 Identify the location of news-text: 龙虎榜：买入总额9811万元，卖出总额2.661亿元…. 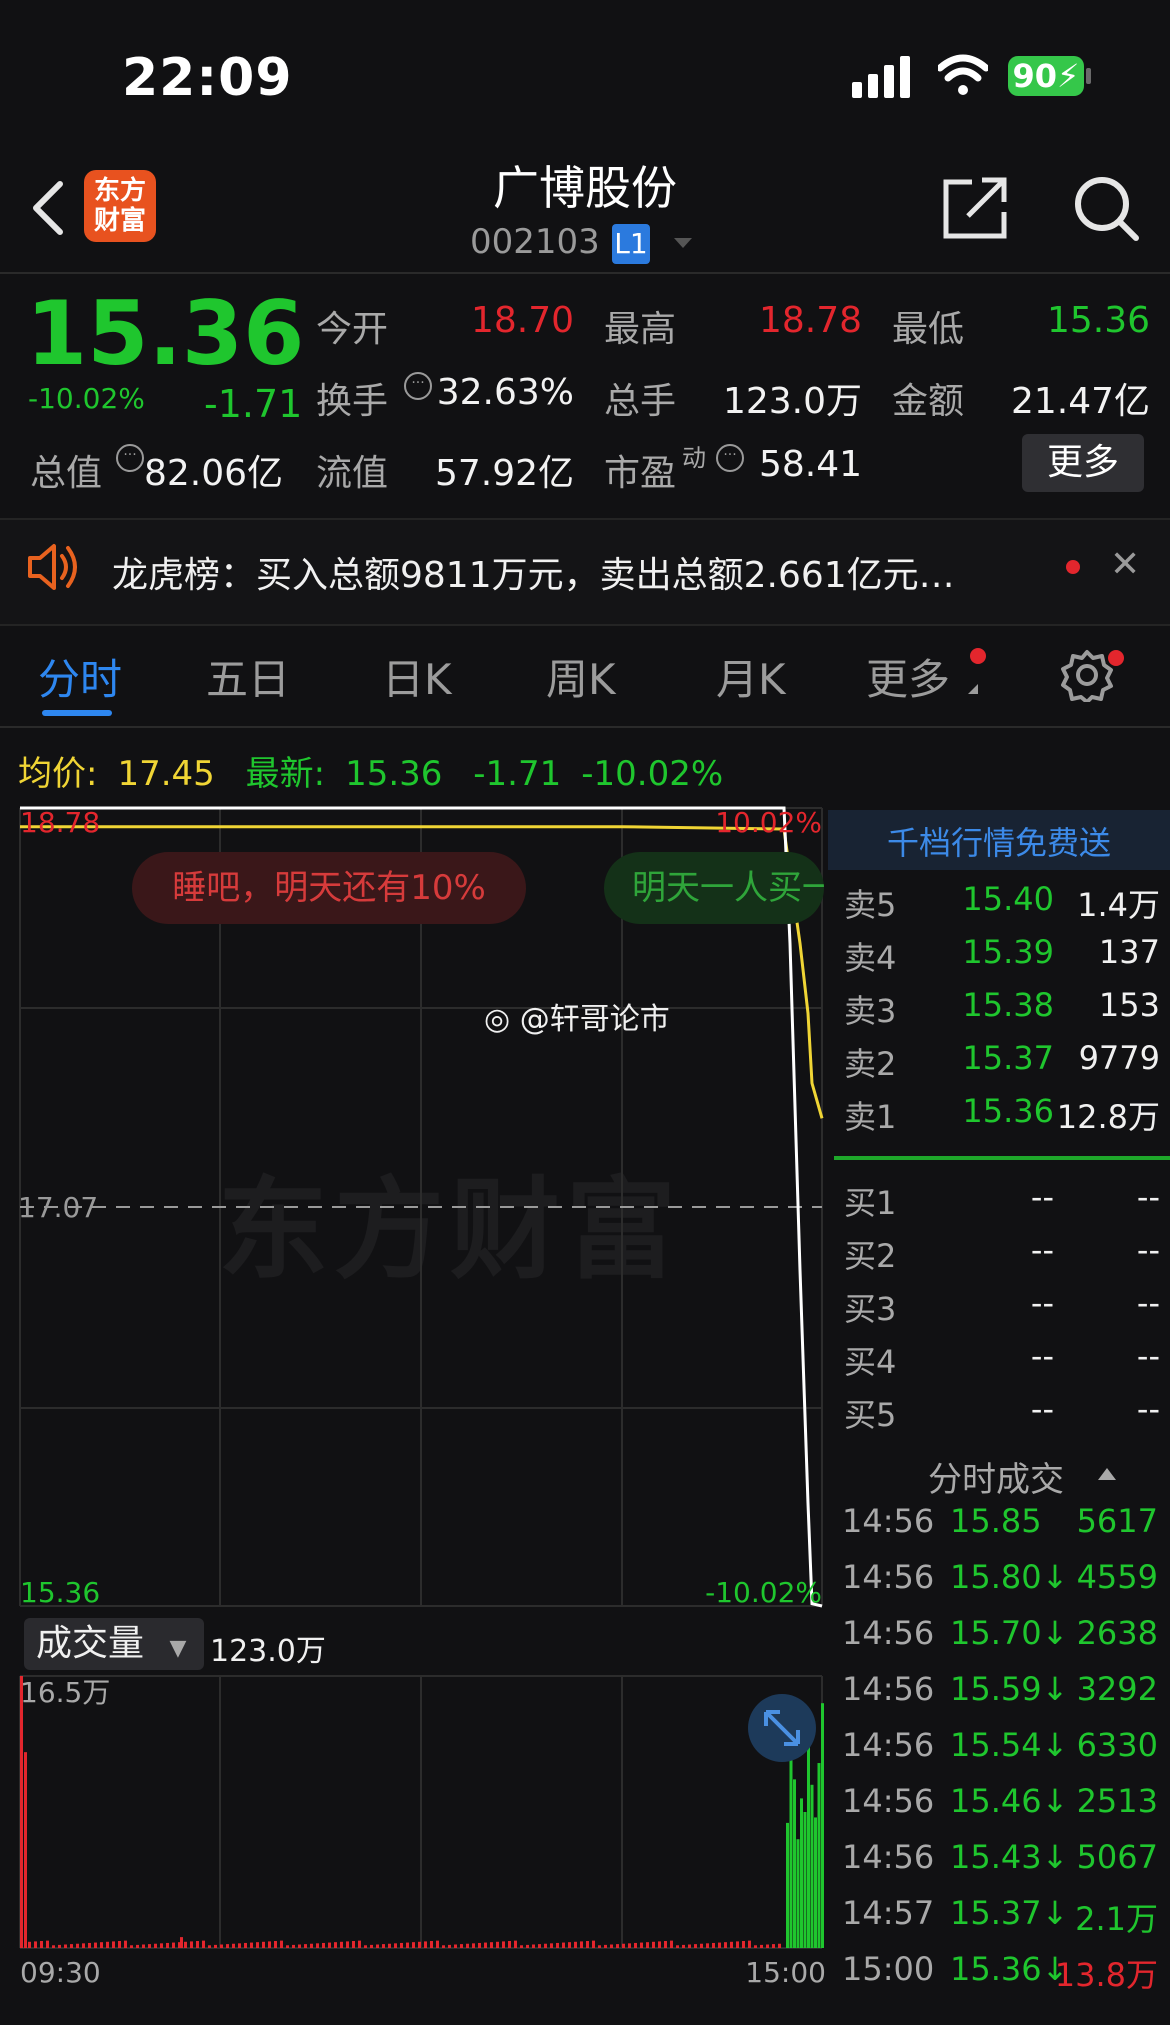
(533, 572).